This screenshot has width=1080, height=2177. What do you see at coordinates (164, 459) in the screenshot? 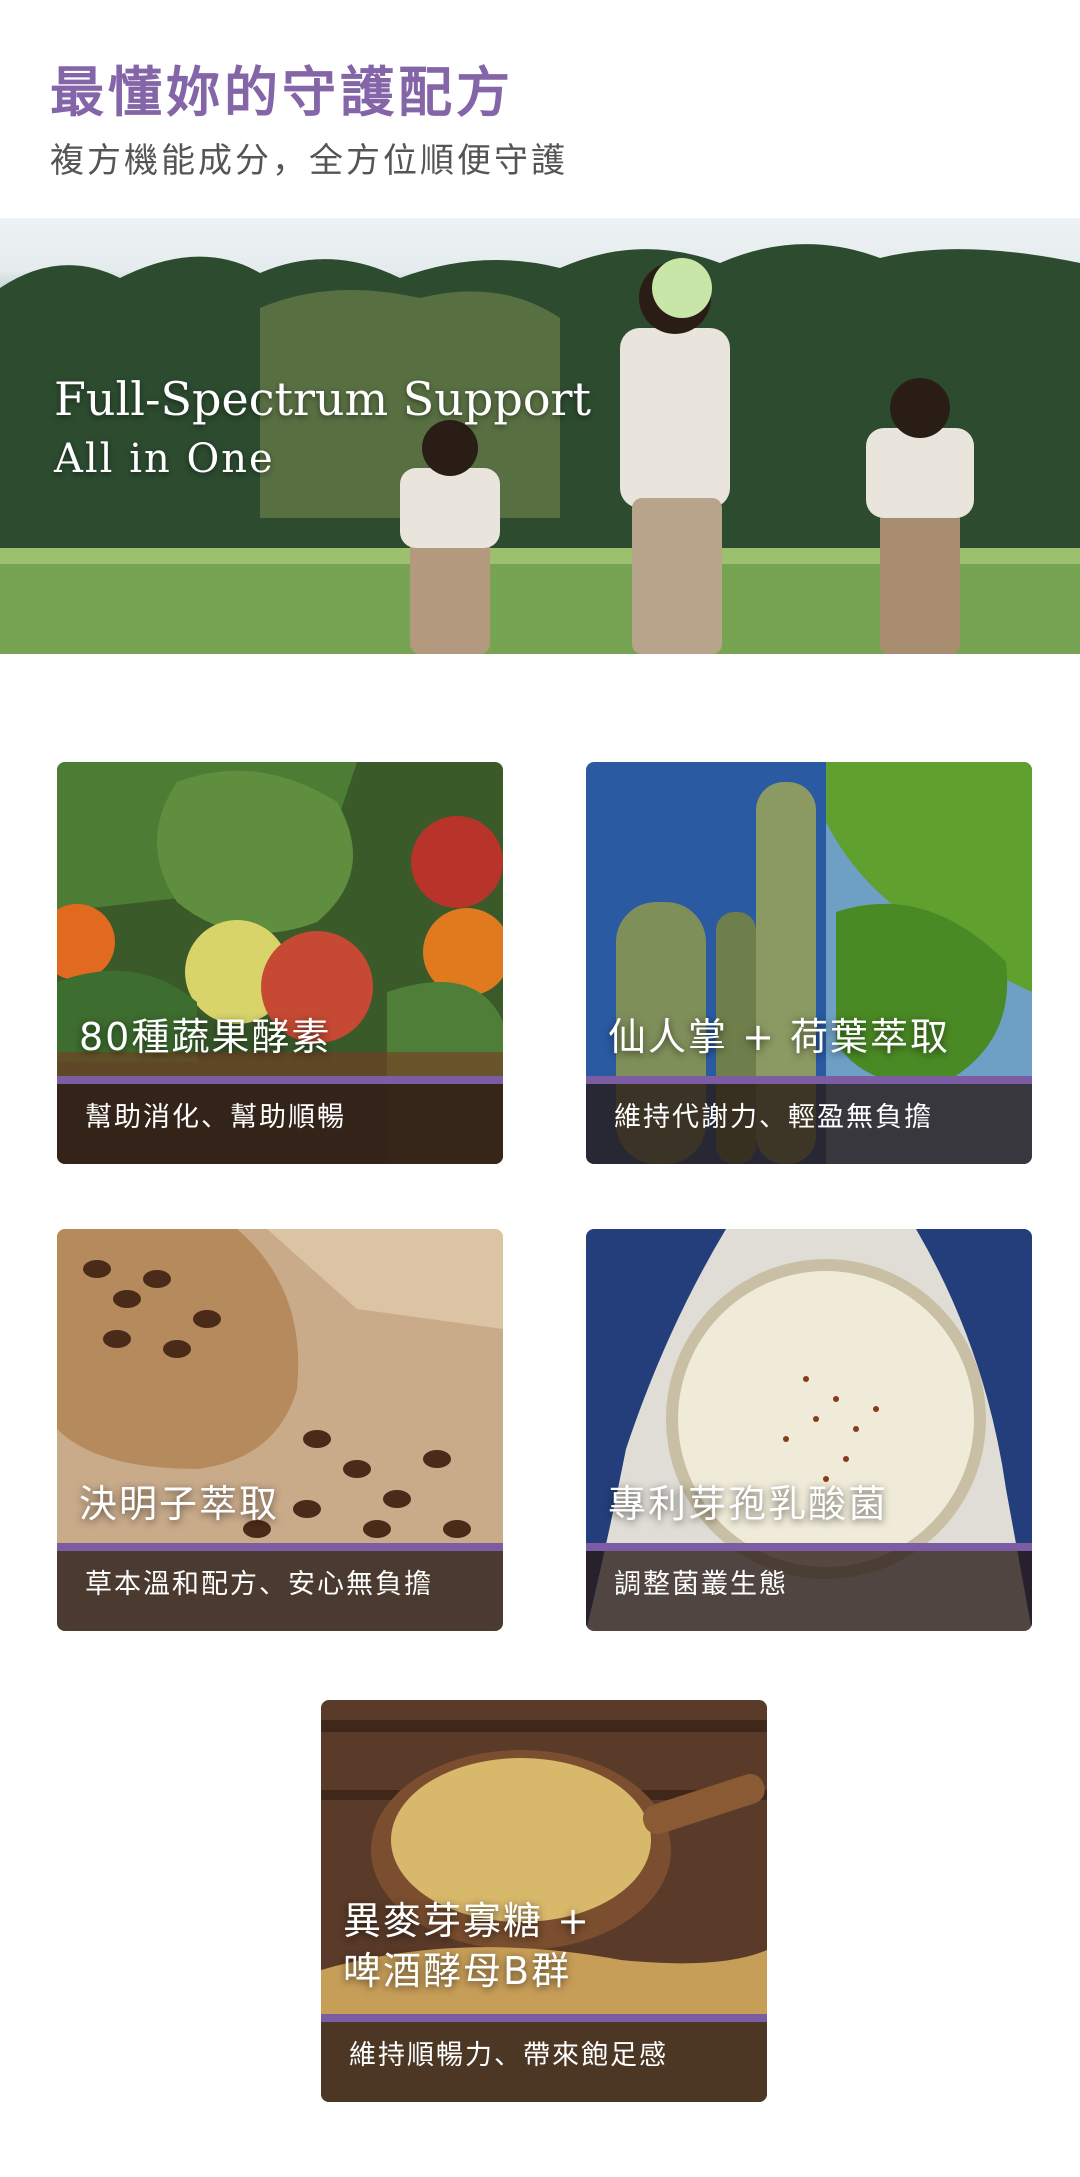
I see `hero-subheadline: All in One` at bounding box center [164, 459].